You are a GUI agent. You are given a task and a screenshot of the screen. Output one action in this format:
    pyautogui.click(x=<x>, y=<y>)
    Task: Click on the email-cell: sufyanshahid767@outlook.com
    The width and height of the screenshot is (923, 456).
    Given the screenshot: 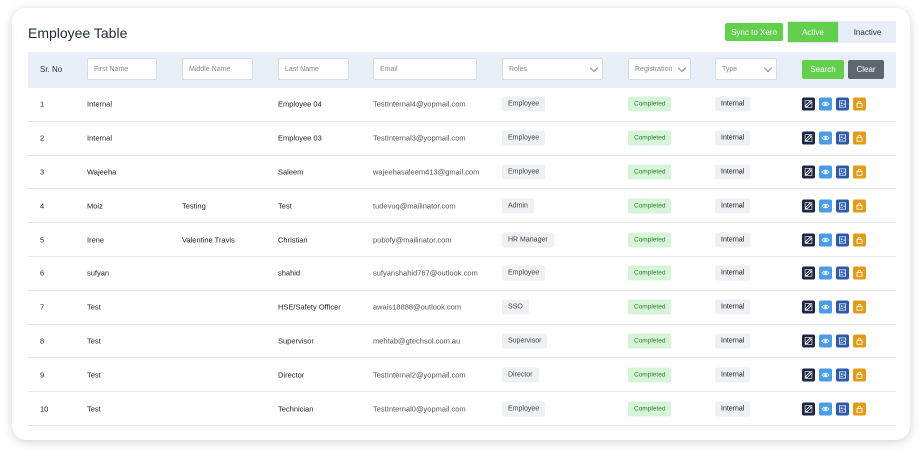 What is the action you would take?
    pyautogui.click(x=425, y=273)
    